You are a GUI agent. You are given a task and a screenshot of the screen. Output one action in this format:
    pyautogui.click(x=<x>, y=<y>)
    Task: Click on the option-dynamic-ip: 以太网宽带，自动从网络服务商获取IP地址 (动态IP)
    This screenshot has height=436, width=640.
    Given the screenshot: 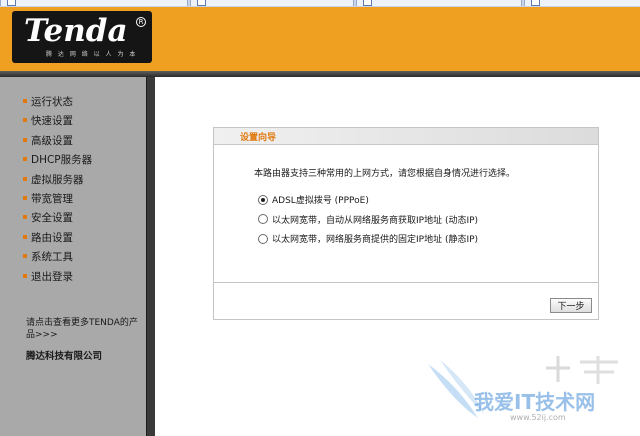 What is the action you would take?
    pyautogui.click(x=368, y=222)
    